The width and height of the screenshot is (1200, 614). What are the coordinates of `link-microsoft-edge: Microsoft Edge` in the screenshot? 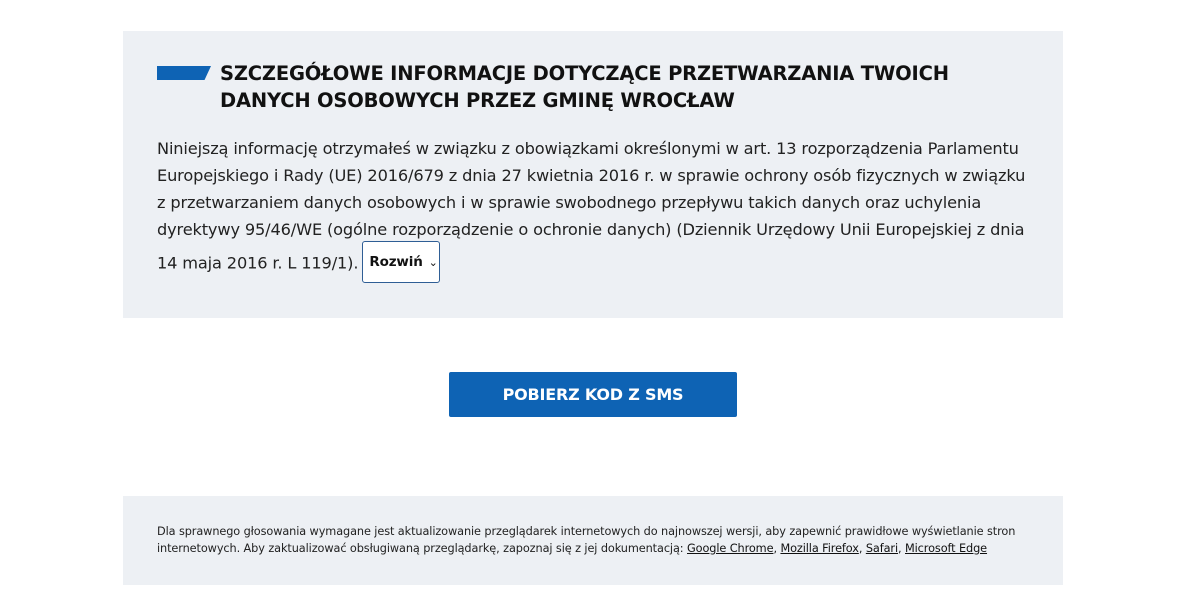 It's located at (946, 548).